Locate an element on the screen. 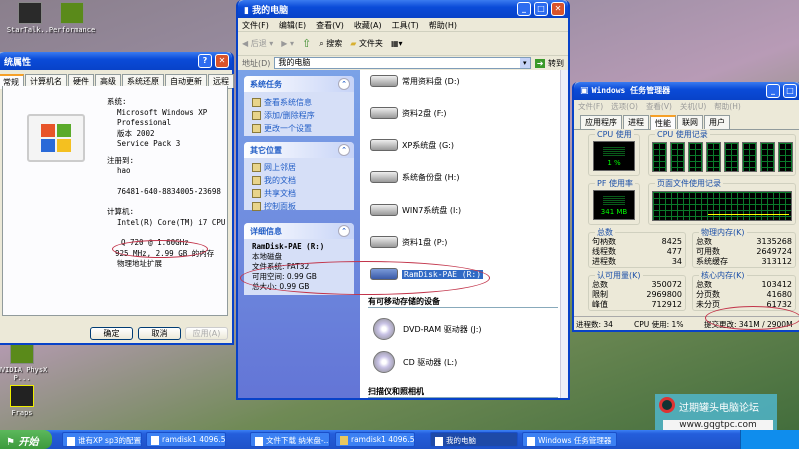 This screenshot has width=799, height=449. cpu-history-group: CPU 使用记录 is located at coordinates (722, 152).